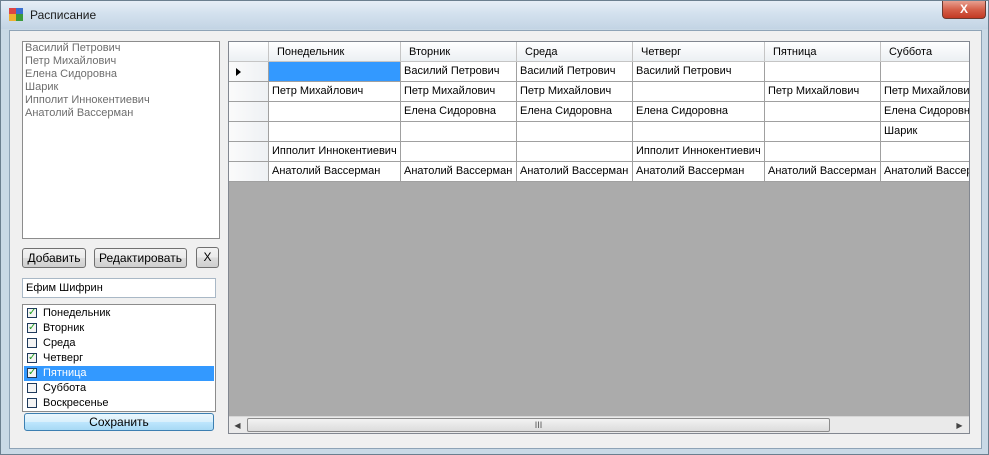 The width and height of the screenshot is (989, 455). What do you see at coordinates (119, 422) in the screenshot?
I see `save-button: Сохранить` at bounding box center [119, 422].